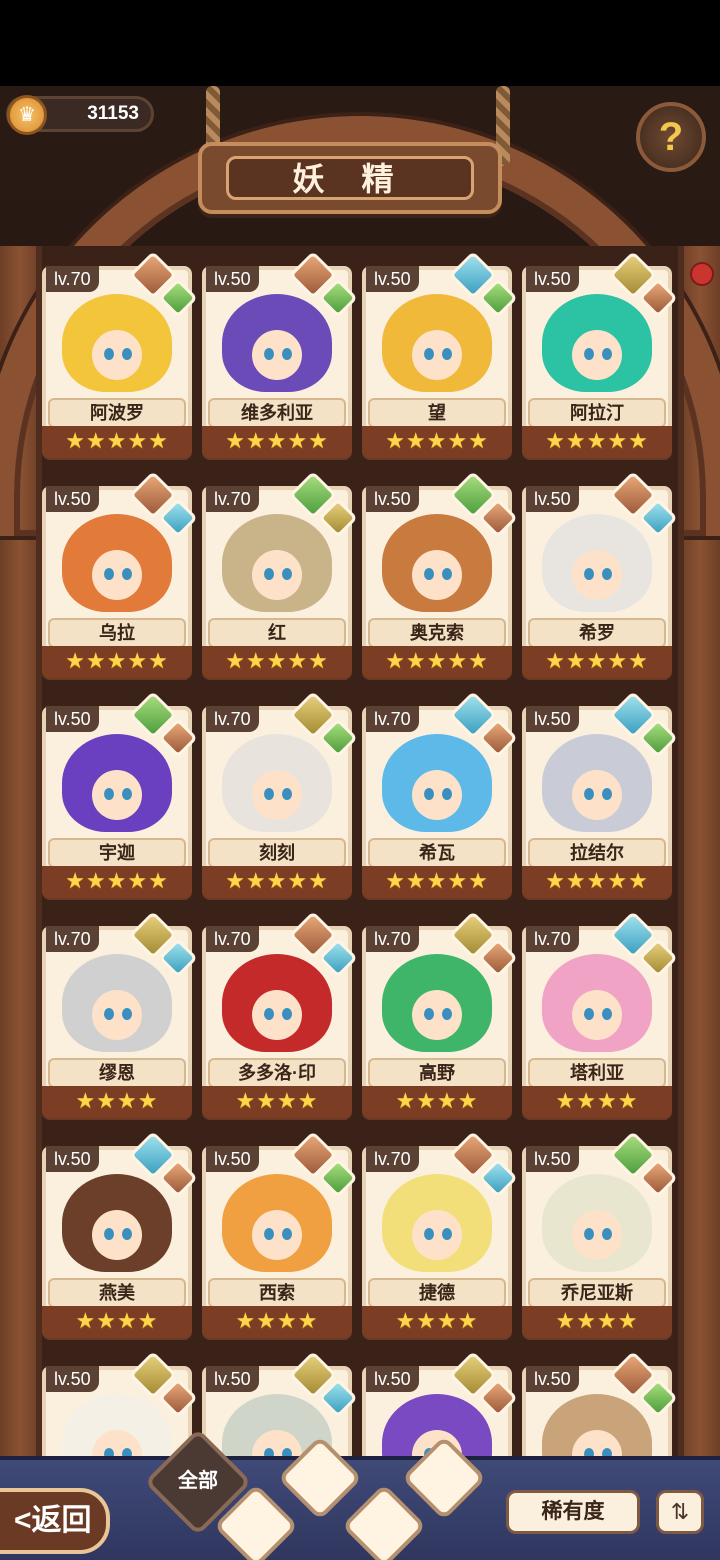 This screenshot has width=720, height=1560. What do you see at coordinates (597, 853) in the screenshot?
I see `fairy-name: 拉结尔` at bounding box center [597, 853].